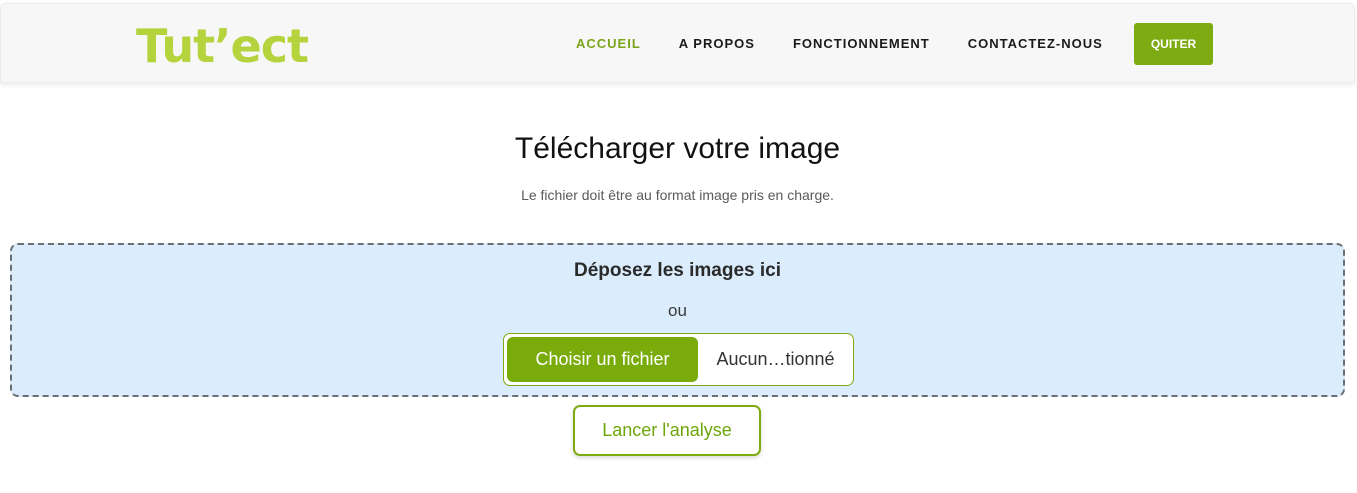 This screenshot has height=493, width=1357. I want to click on dropzone-or-label: ou, so click(677, 310).